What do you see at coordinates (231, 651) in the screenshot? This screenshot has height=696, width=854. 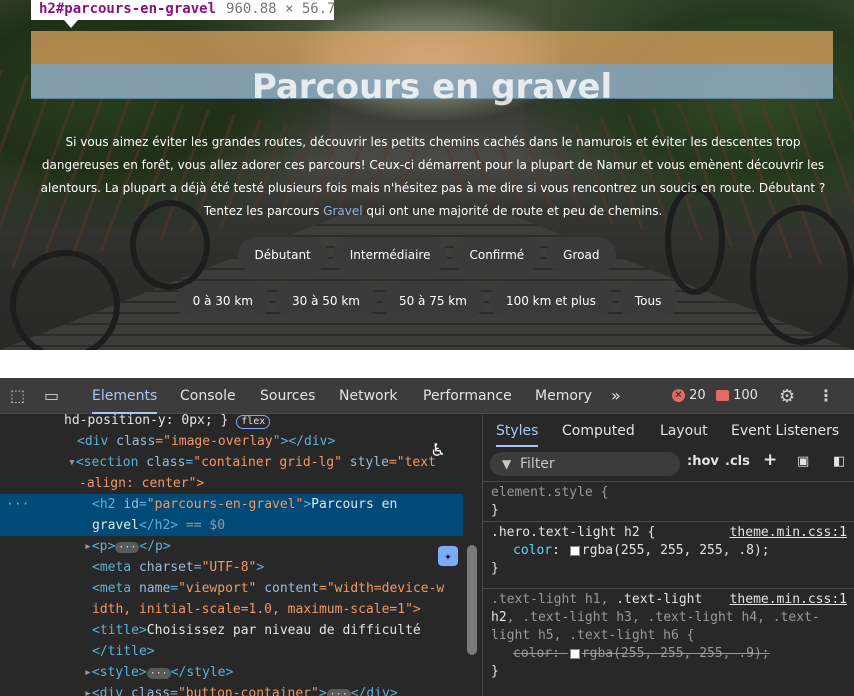 I see `code-line: </title>` at bounding box center [231, 651].